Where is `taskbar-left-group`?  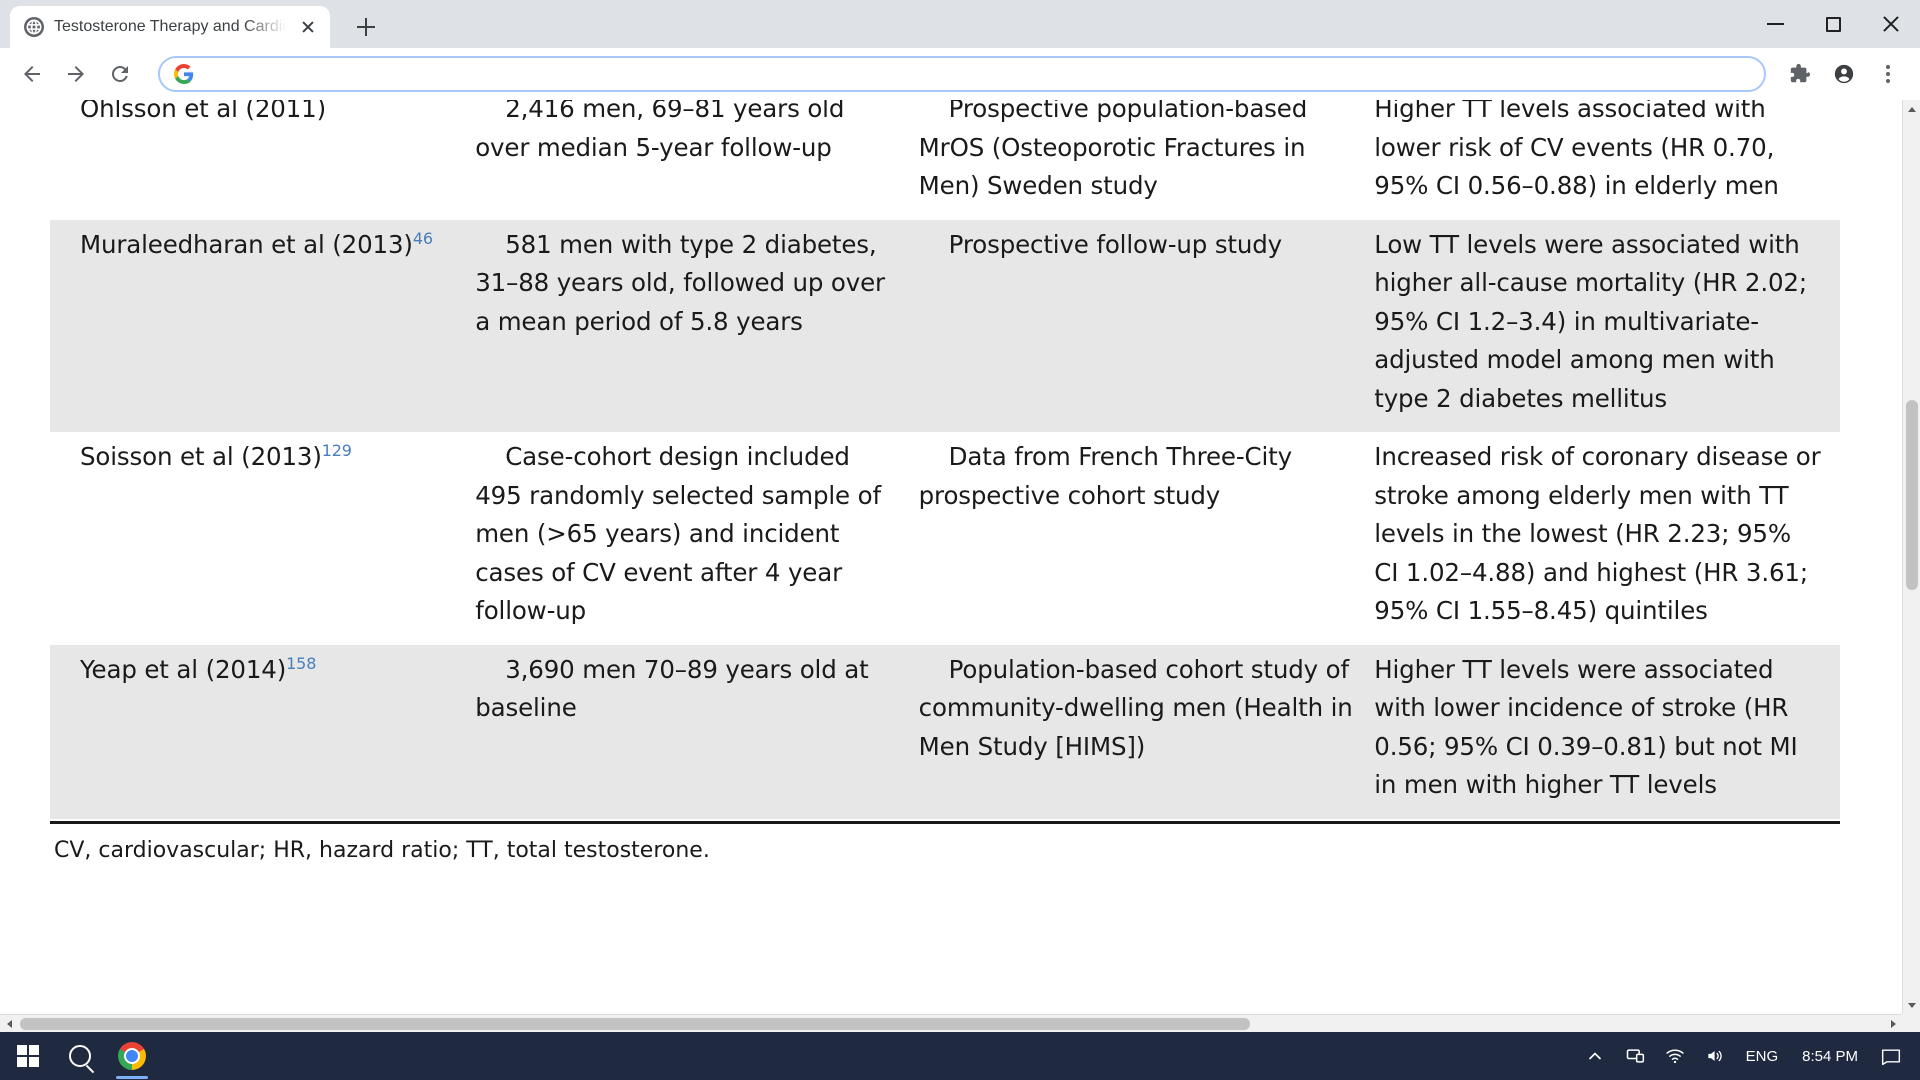
taskbar-left-group is located at coordinates (80, 1056).